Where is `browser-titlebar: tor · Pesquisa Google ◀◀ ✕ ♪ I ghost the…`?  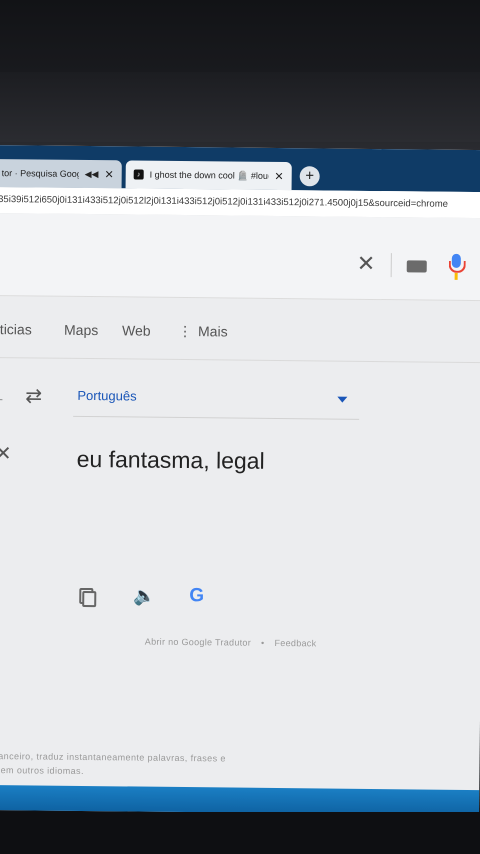 browser-titlebar: tor · Pesquisa Google ◀◀ ✕ ♪ I ghost the… is located at coordinates (240, 169).